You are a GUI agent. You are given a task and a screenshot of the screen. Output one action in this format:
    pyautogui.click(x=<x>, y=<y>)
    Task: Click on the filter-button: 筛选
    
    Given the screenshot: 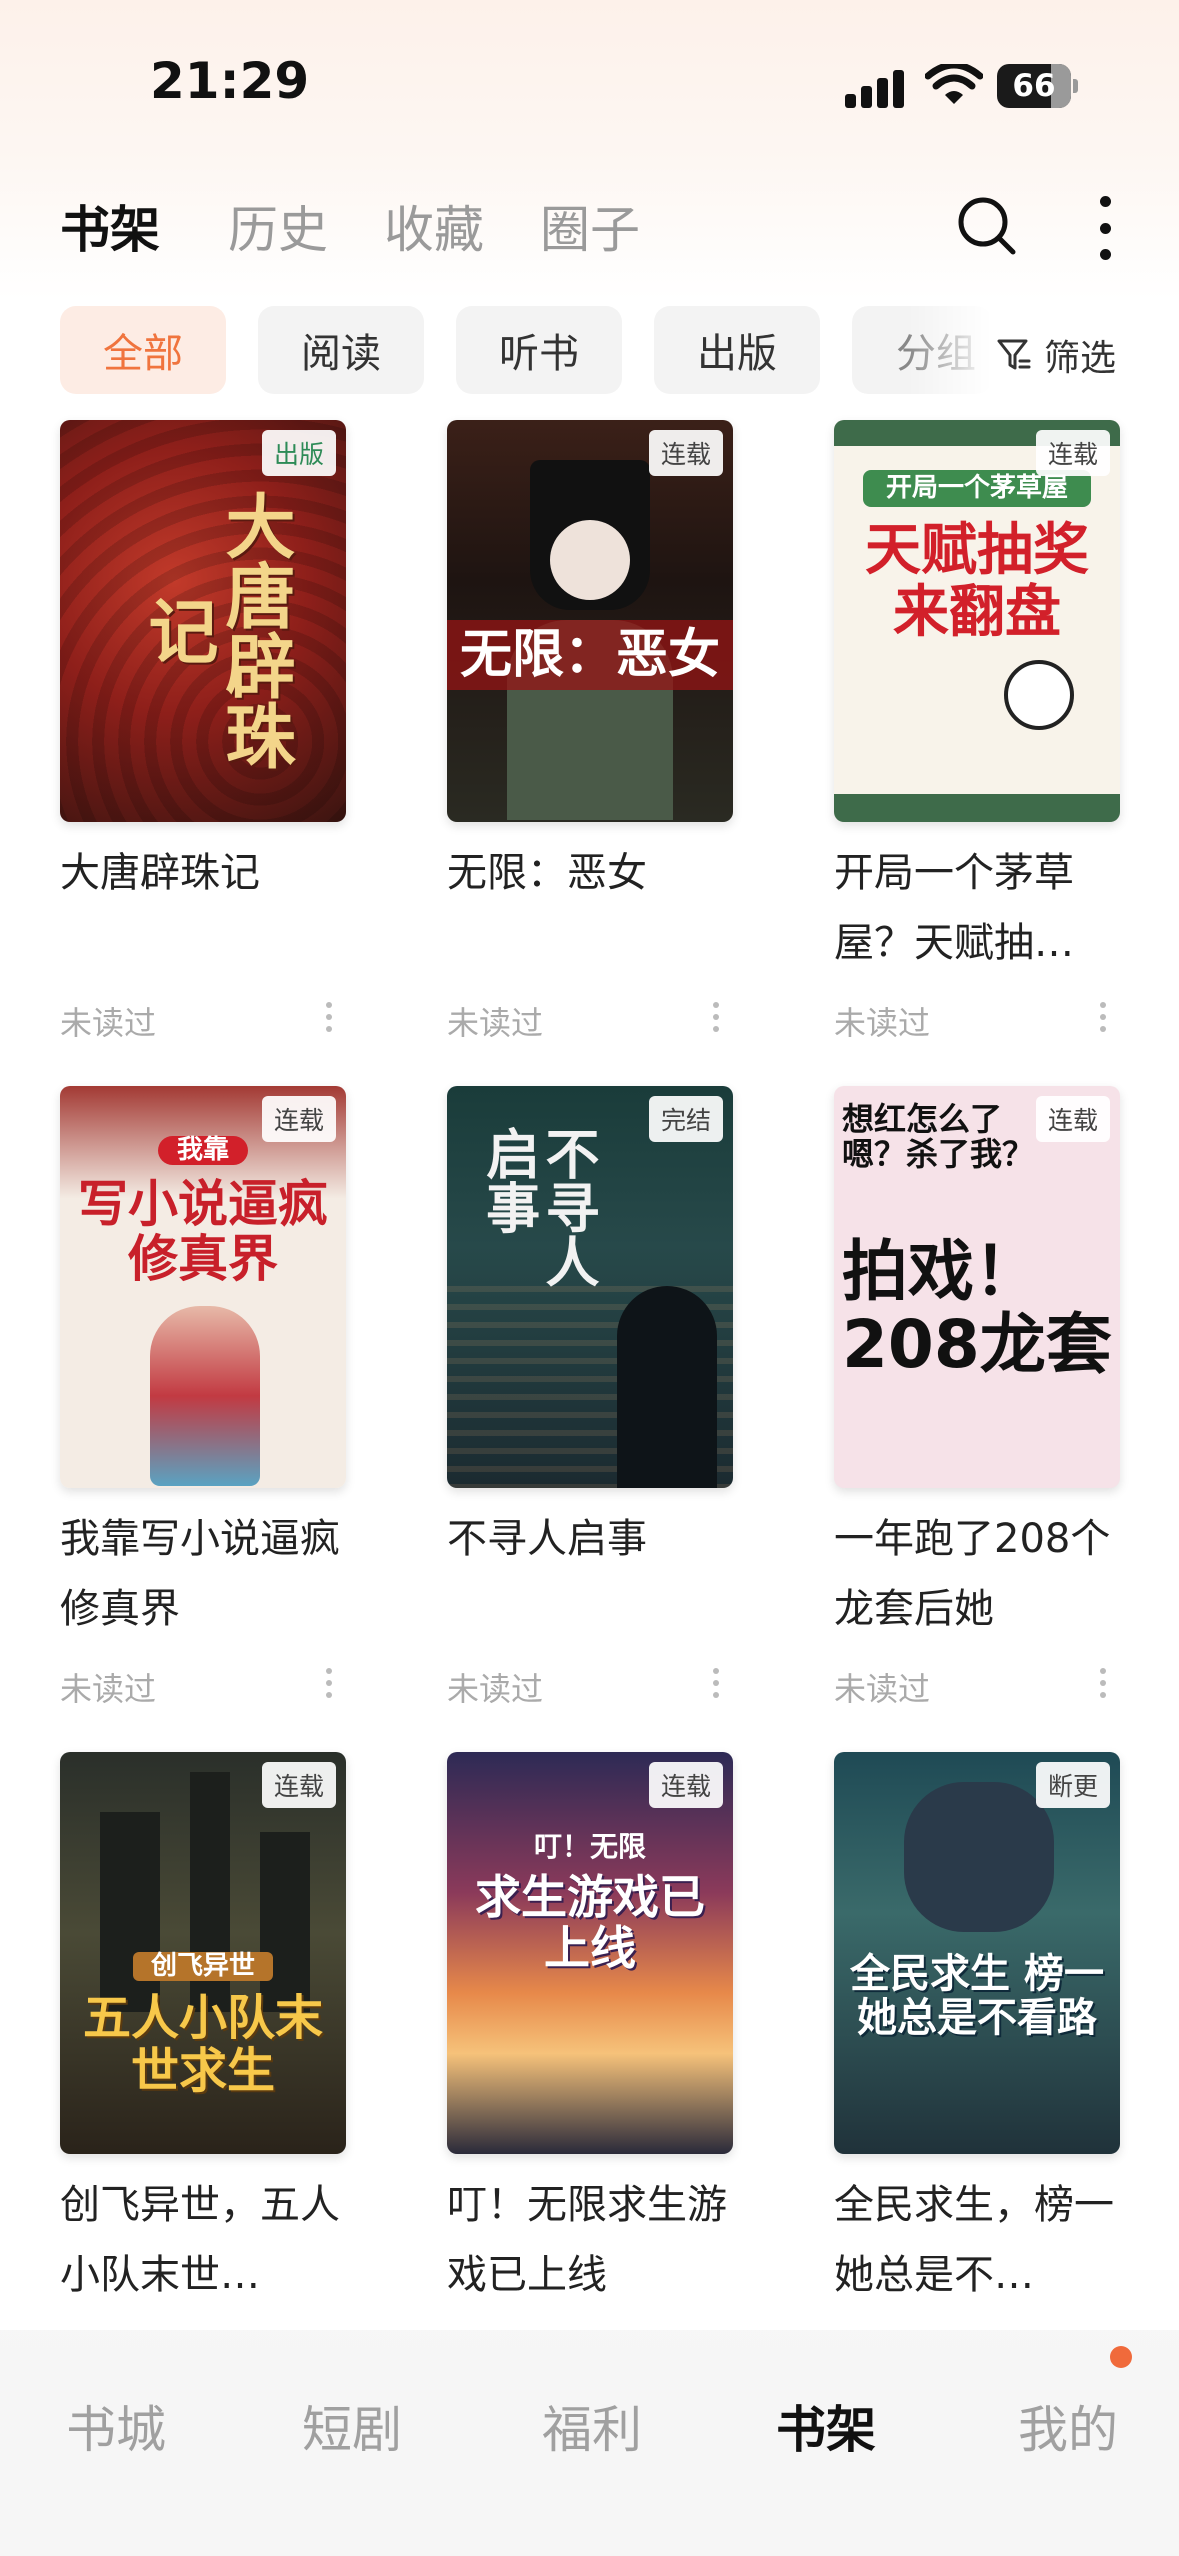 What is the action you would take?
    pyautogui.click(x=1053, y=355)
    